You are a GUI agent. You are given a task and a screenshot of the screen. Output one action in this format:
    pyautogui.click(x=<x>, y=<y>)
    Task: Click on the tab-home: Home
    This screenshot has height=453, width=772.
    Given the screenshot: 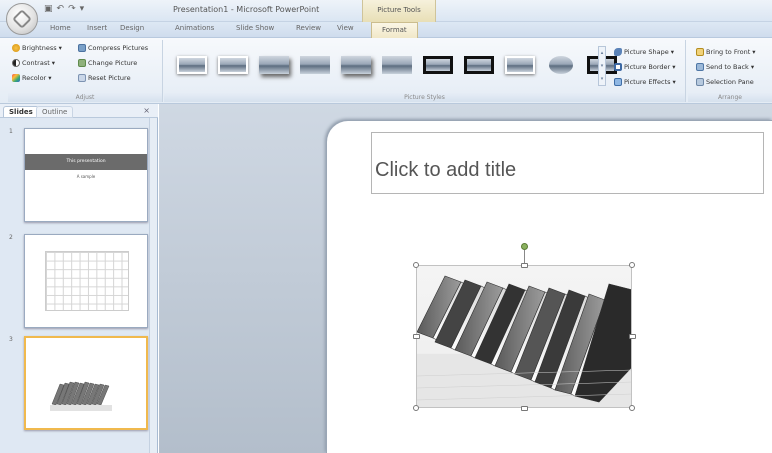 What is the action you would take?
    pyautogui.click(x=60, y=28)
    